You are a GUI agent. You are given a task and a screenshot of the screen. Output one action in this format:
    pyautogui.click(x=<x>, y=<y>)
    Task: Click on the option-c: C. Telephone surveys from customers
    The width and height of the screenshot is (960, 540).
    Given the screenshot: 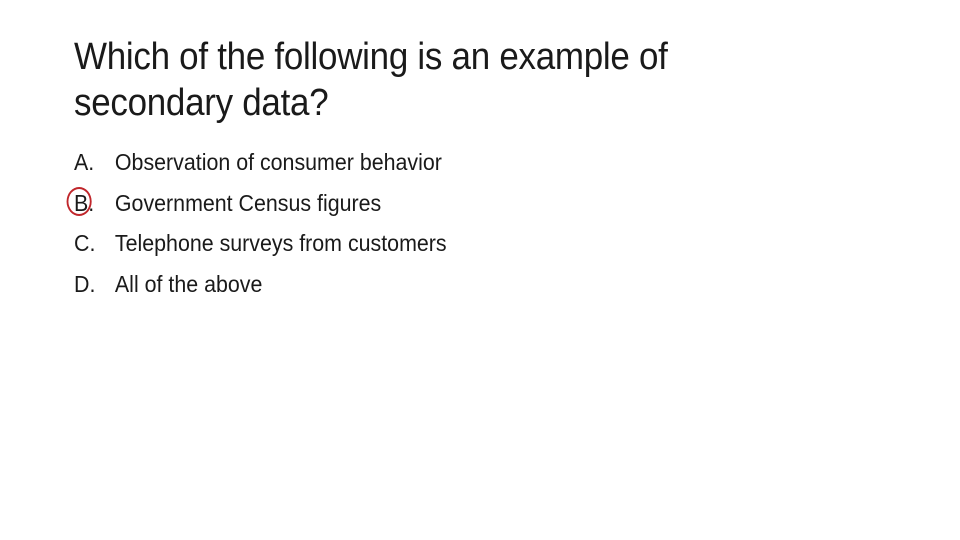 What is the action you would take?
    pyautogui.click(x=260, y=247)
    